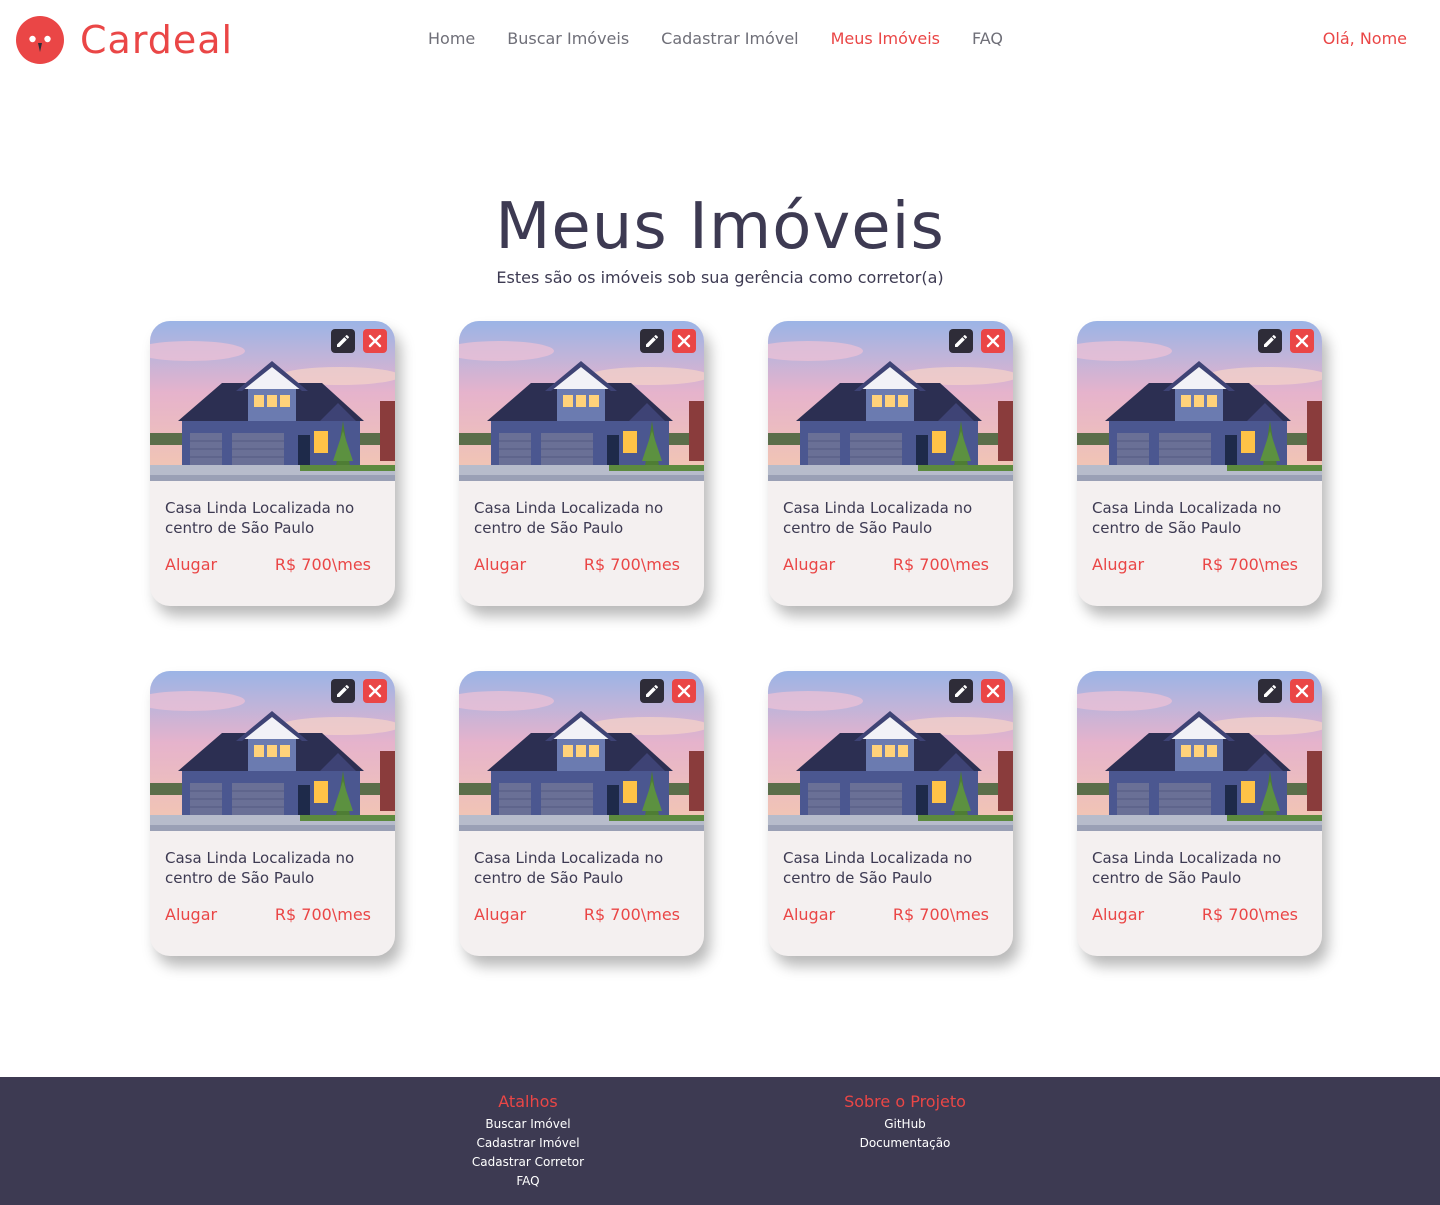 Image resolution: width=1440 pixels, height=1205 pixels. Describe the element at coordinates (568, 38) in the screenshot. I see `nav-buscar-imoveis: Buscar Imóveis` at that location.